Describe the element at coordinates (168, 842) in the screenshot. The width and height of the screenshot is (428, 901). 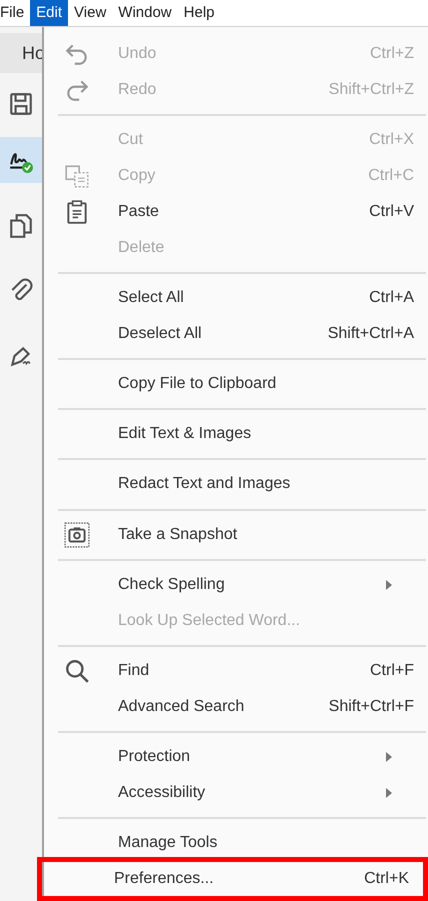
I see `menu-item-label: Manage Tools` at that location.